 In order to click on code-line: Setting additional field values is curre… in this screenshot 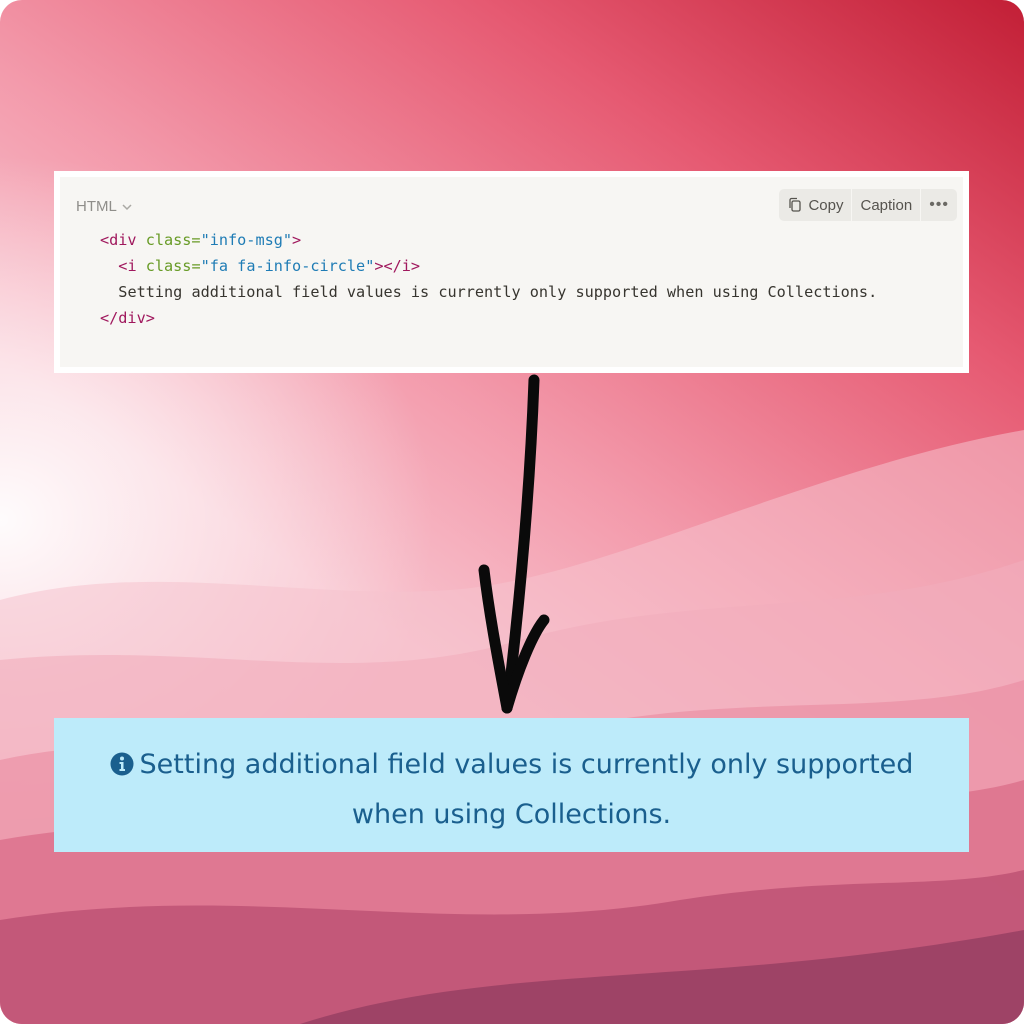, I will do `click(488, 292)`.